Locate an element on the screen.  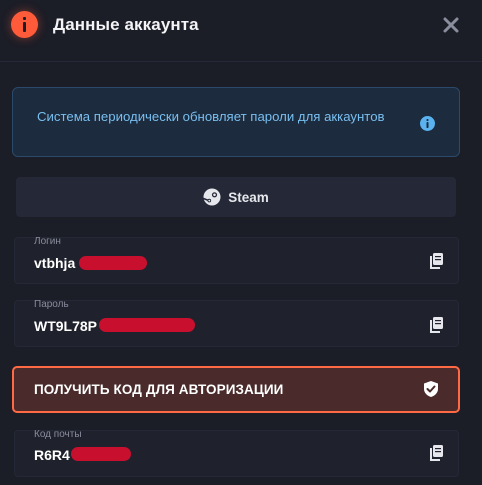
email-code-field: Код почты R6R4 is located at coordinates (236, 453).